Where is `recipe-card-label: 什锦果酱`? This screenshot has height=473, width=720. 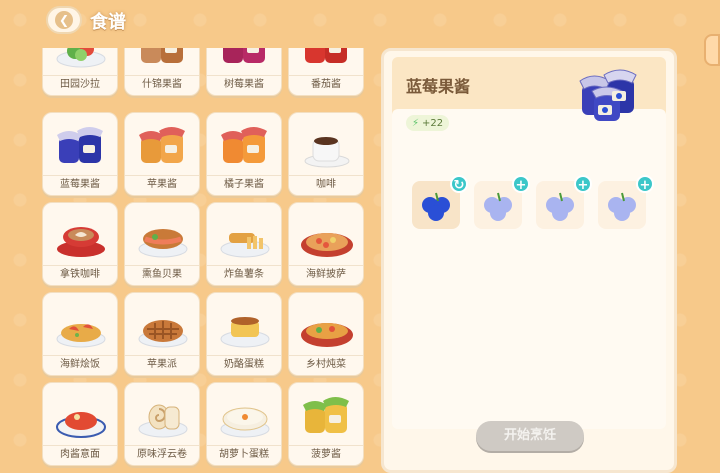 recipe-card-label: 什锦果酱 is located at coordinates (162, 84).